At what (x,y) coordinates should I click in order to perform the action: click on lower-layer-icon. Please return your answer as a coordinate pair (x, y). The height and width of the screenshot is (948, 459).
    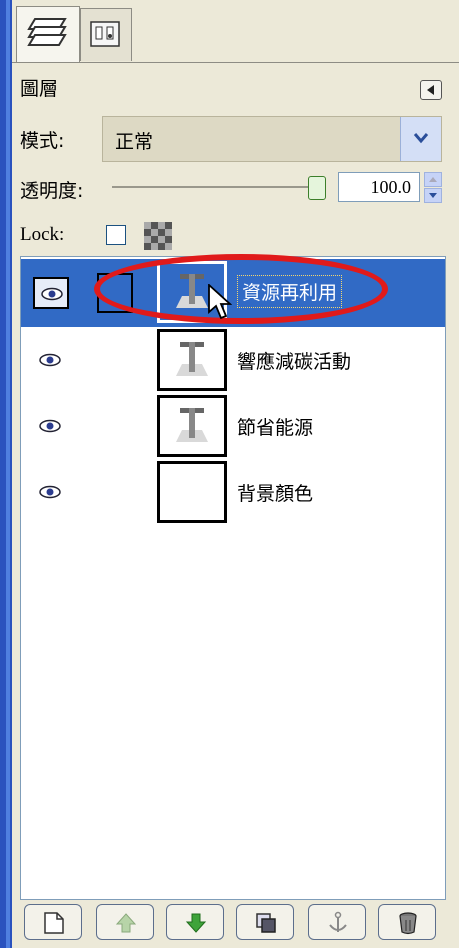
    Looking at the image, I should click on (196, 923).